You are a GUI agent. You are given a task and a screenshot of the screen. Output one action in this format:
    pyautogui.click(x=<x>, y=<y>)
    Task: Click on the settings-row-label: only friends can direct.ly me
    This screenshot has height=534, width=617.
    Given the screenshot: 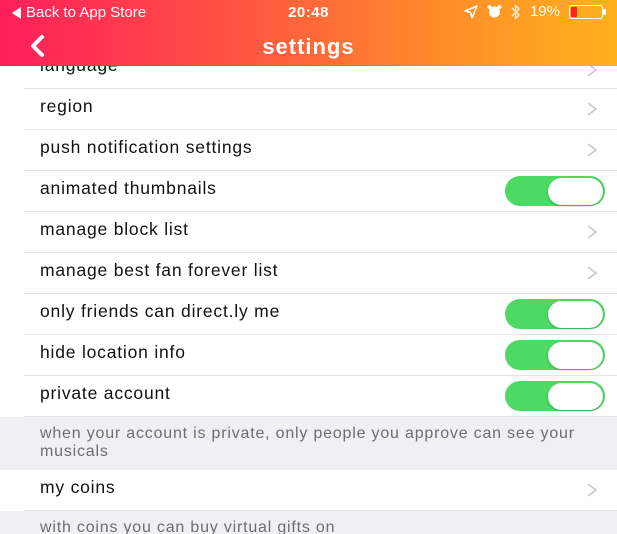 What is the action you would take?
    pyautogui.click(x=160, y=311)
    